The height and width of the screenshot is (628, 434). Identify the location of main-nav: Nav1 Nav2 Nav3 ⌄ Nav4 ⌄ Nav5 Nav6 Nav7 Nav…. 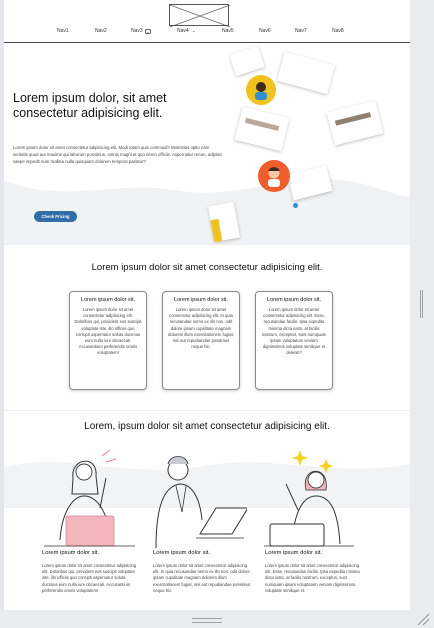
(210, 33).